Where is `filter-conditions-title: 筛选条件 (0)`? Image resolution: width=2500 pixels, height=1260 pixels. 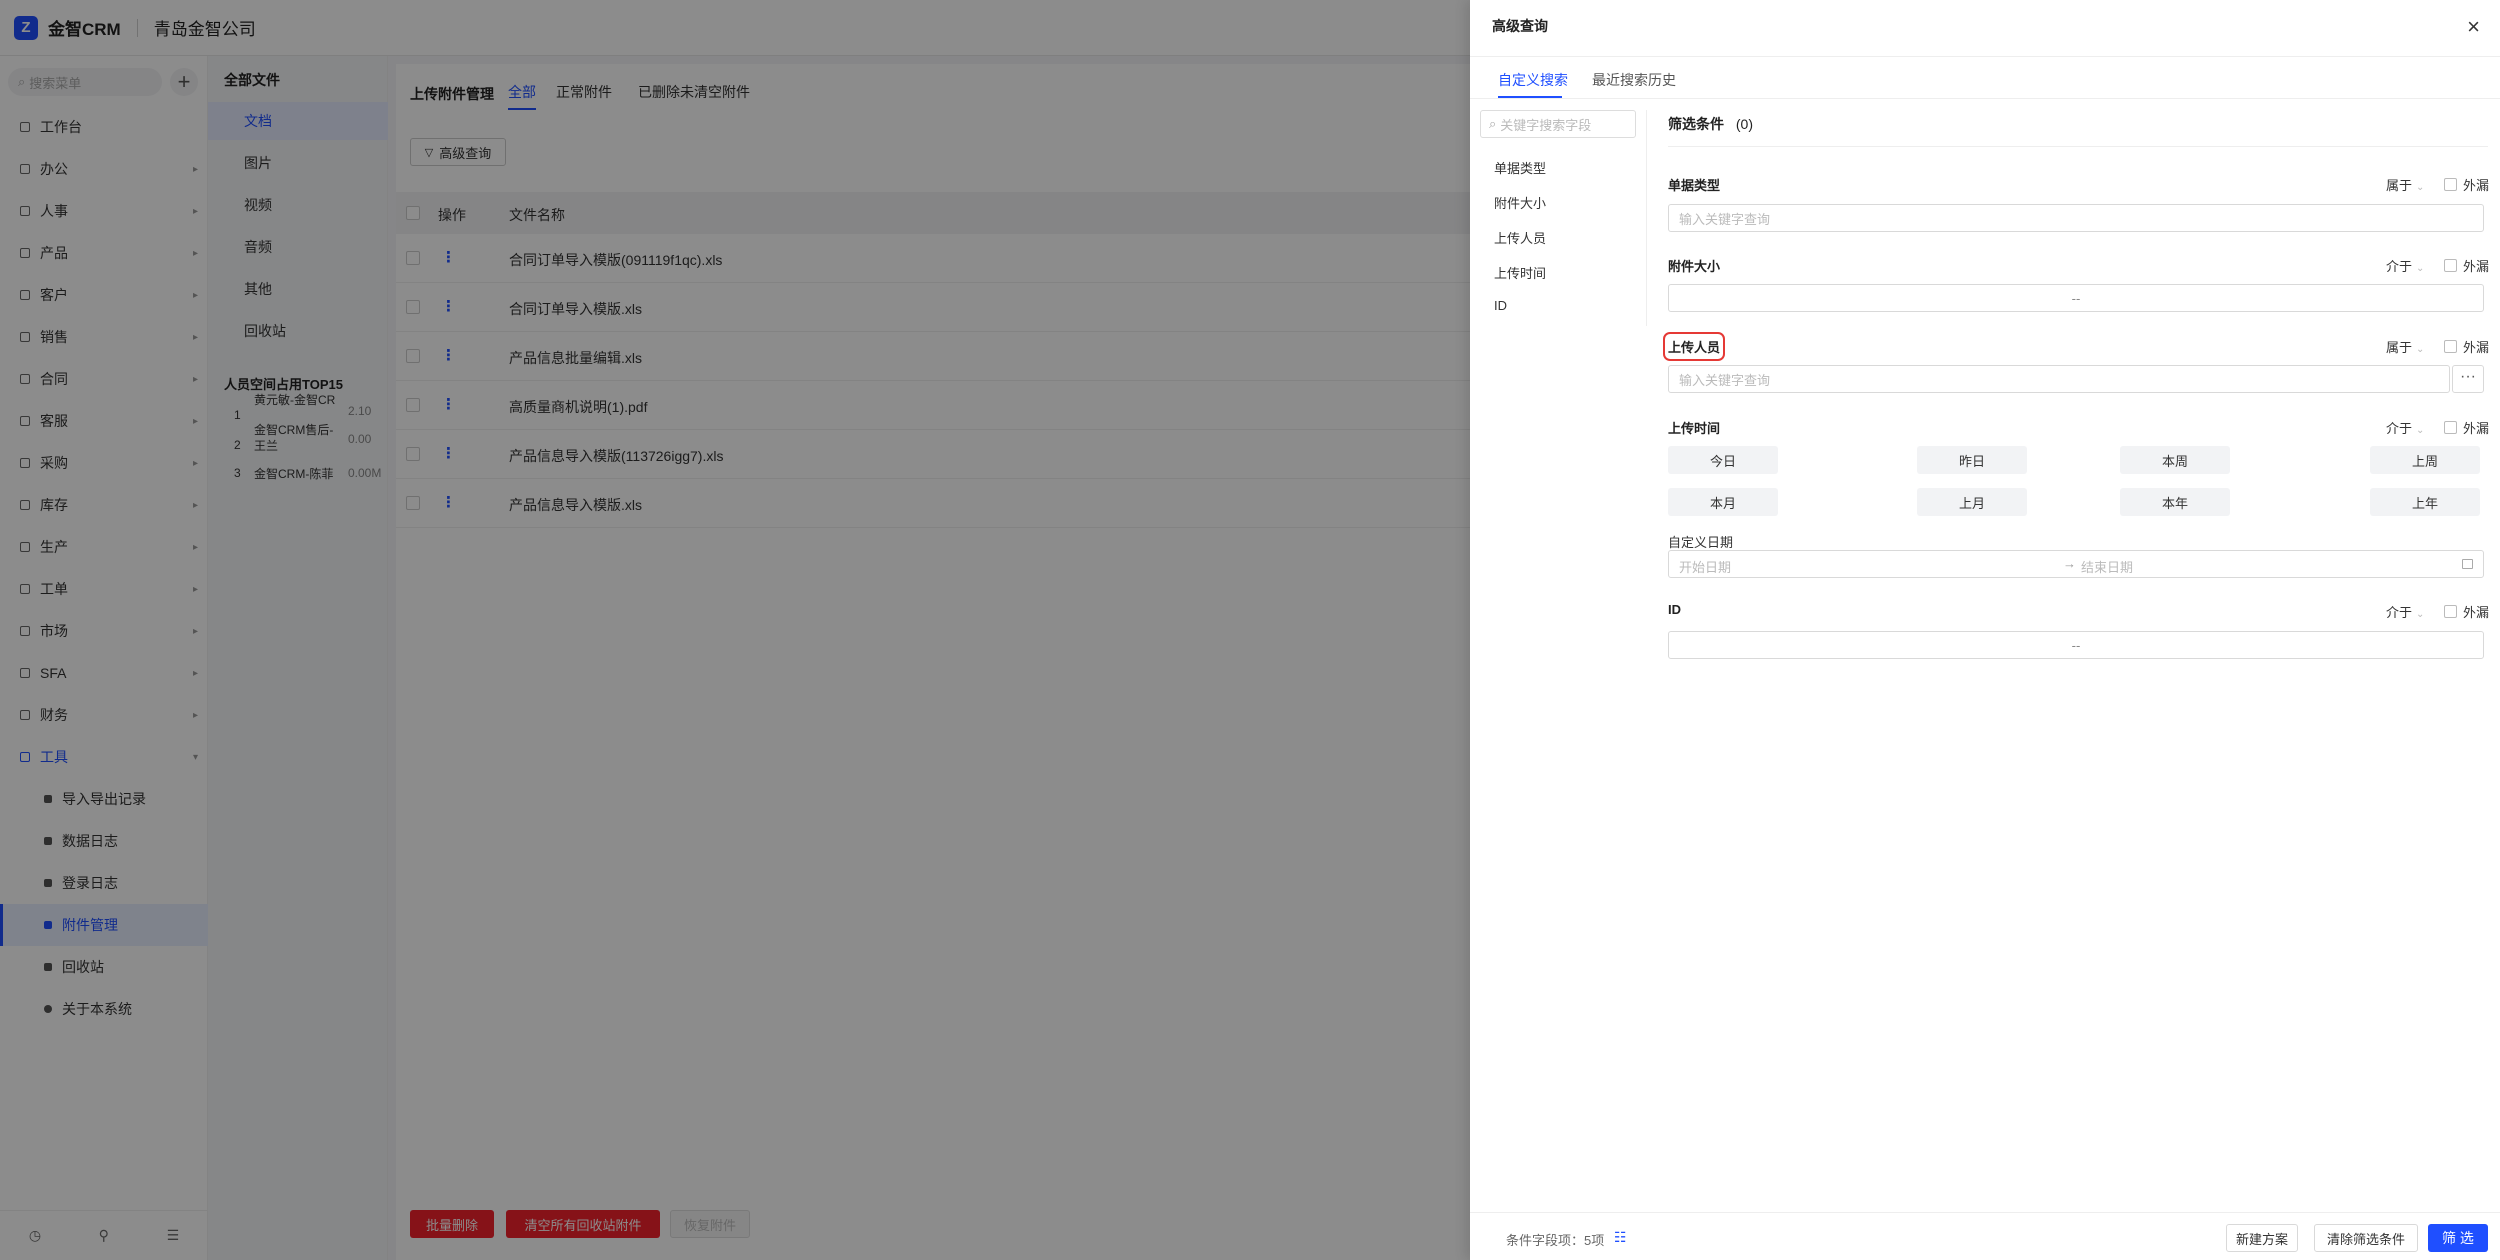 filter-conditions-title: 筛选条件 (0) is located at coordinates (1710, 124).